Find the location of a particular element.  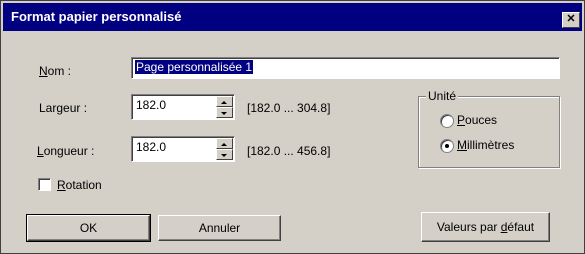

name-label-rest: om : is located at coordinates (59, 71).